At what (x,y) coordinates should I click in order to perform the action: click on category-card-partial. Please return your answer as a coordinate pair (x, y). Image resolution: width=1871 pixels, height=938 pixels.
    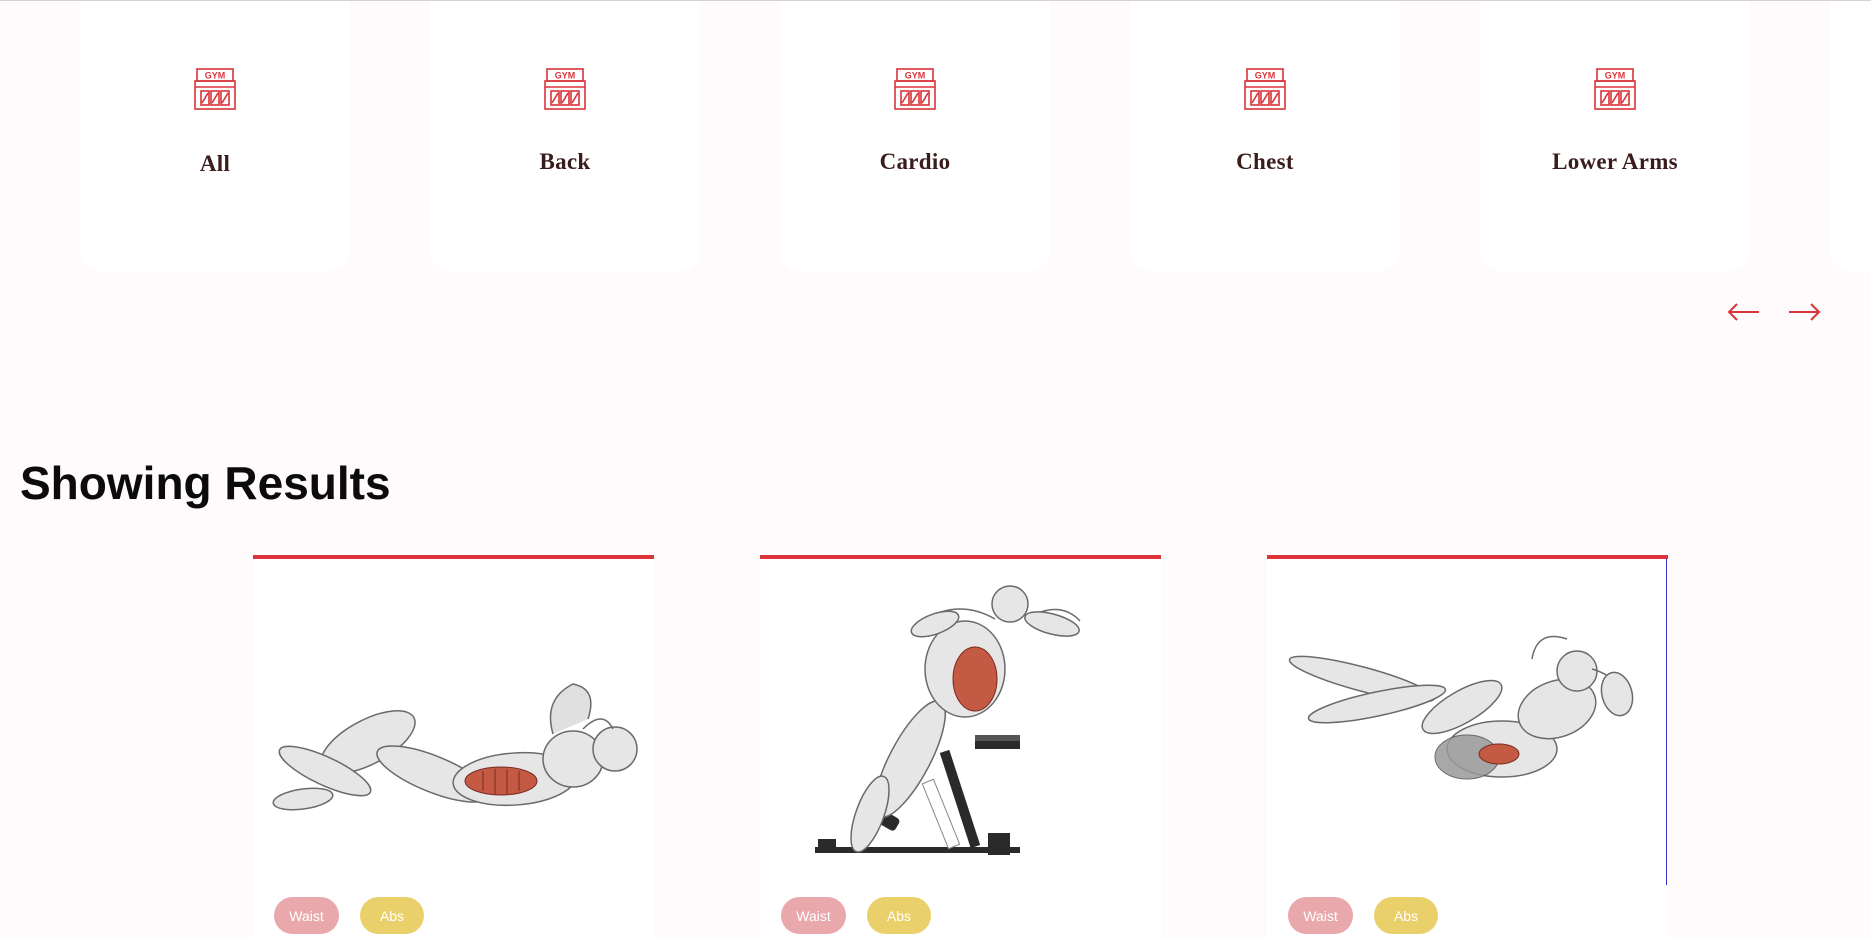
    Looking at the image, I should click on (1850, 136).